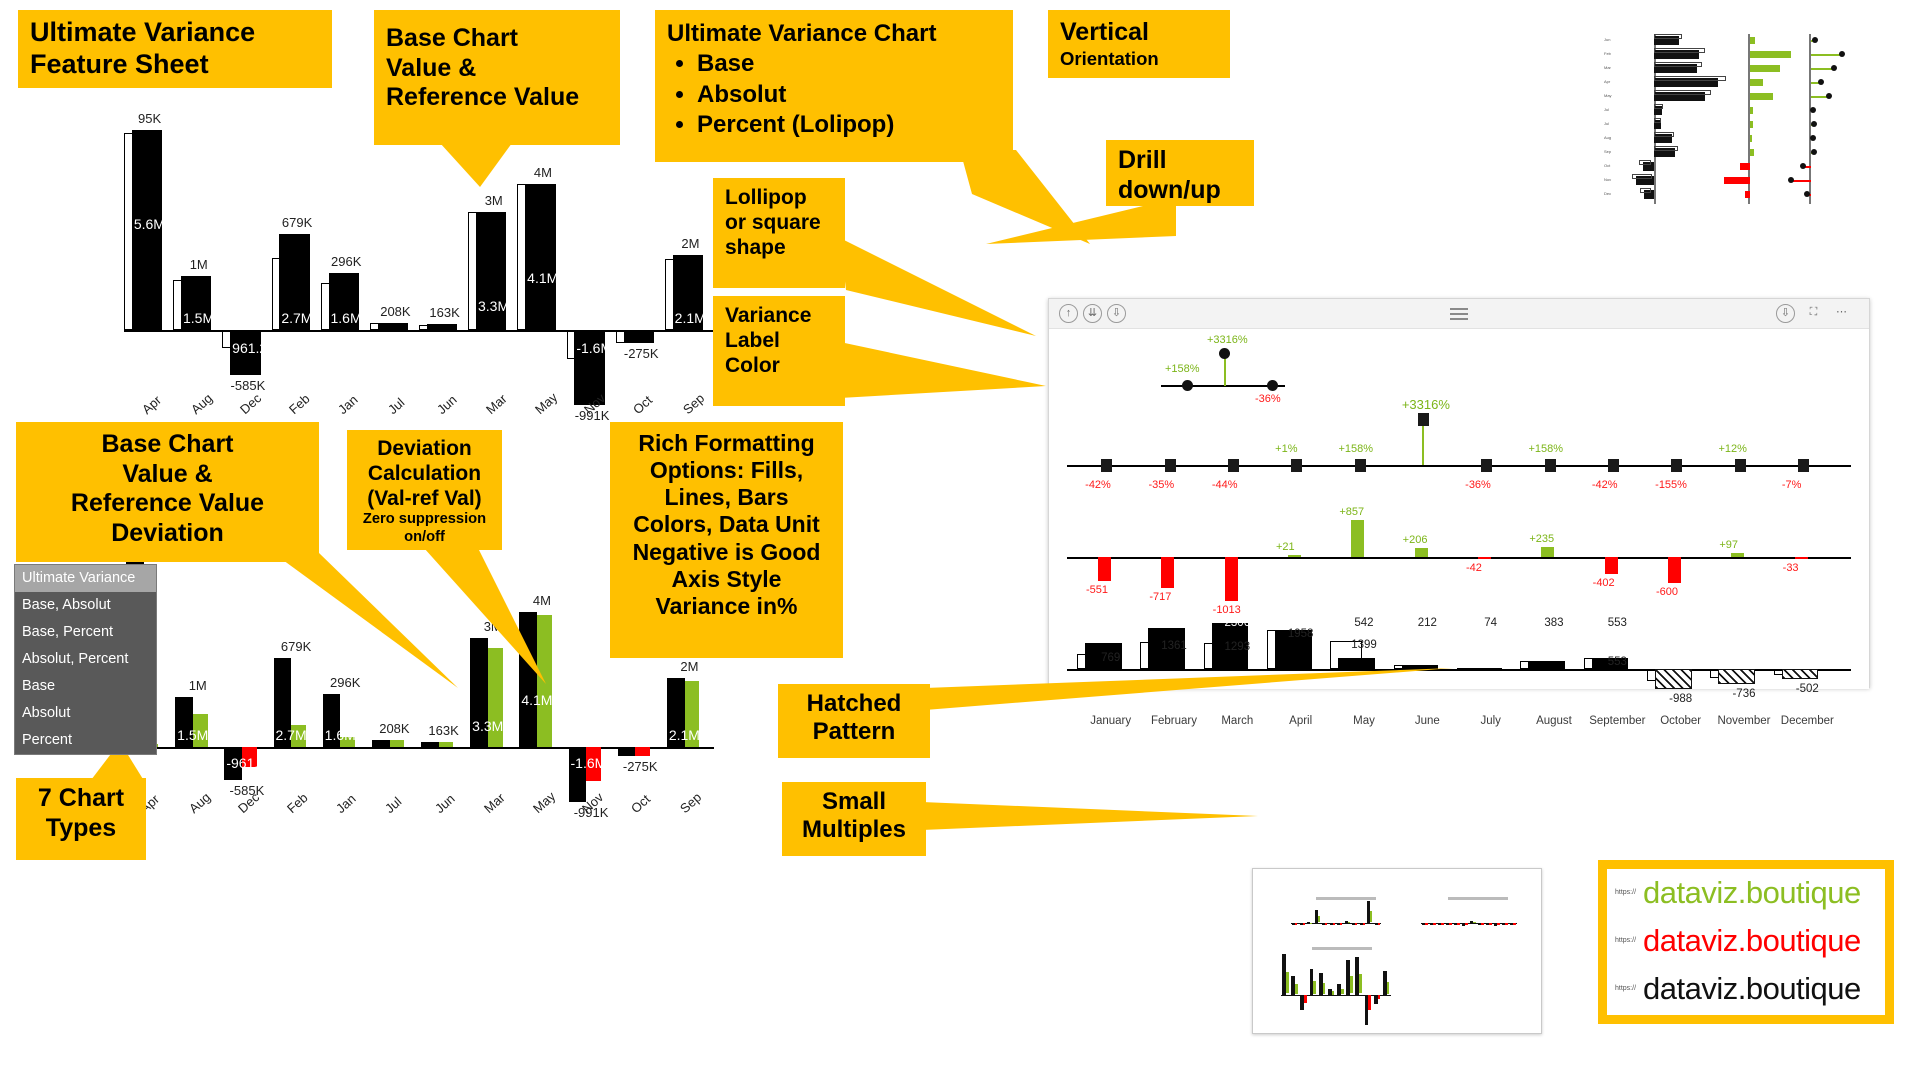 The image size is (1910, 1068). Describe the element at coordinates (346, 261) in the screenshot. I see `top-chart-deviation-label-4: 296K` at that location.